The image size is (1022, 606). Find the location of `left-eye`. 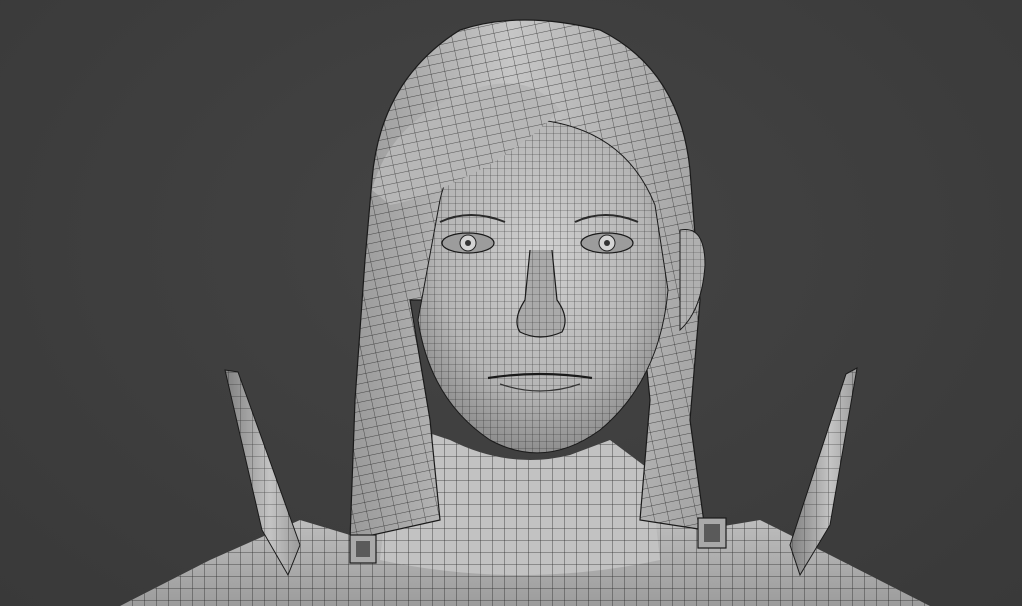

left-eye is located at coordinates (468, 243).